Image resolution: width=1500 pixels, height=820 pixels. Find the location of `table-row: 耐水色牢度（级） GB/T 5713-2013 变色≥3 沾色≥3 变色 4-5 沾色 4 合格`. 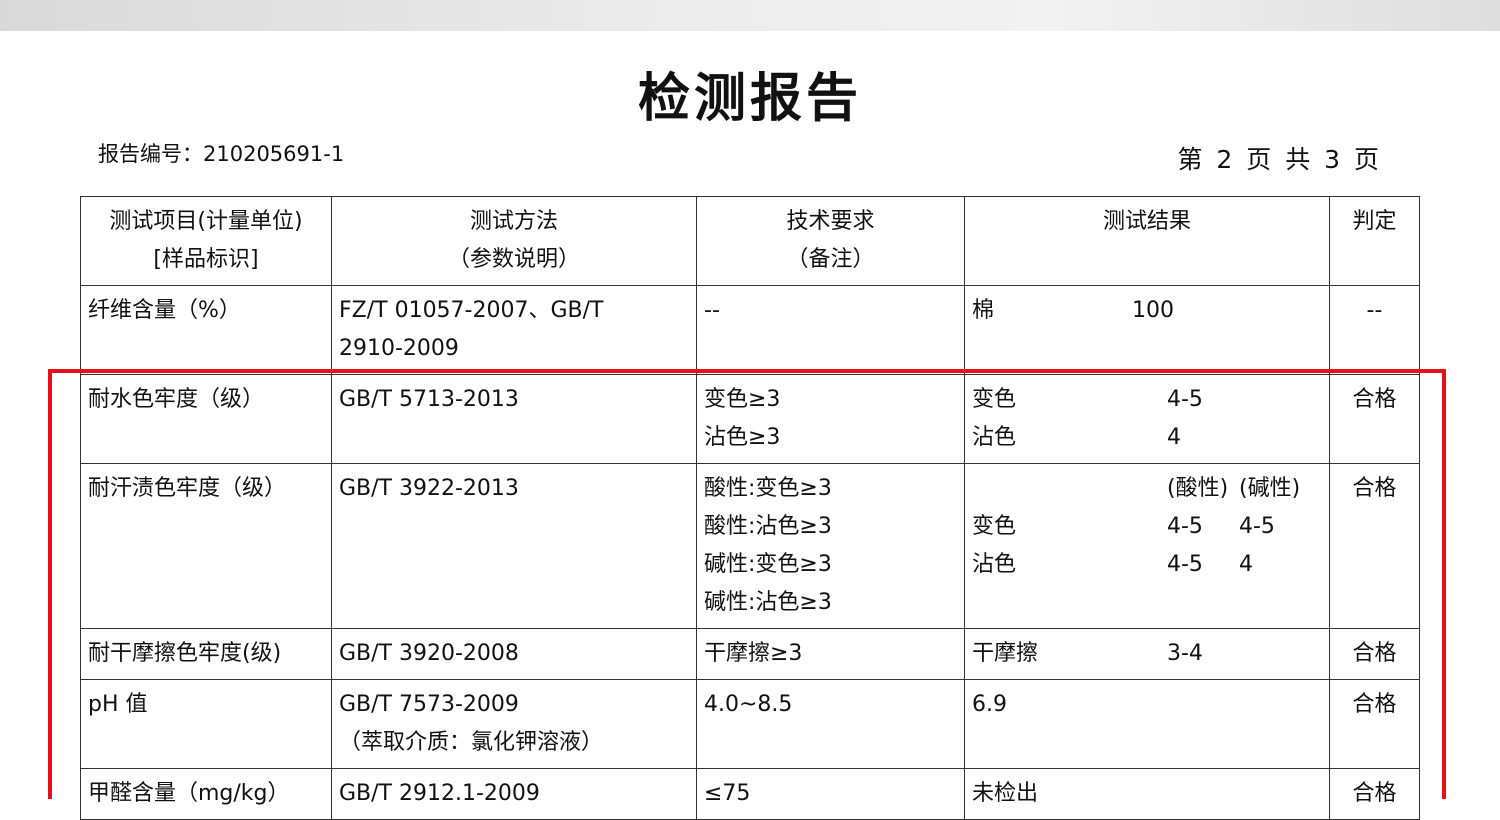

table-row: 耐水色牢度（级） GB/T 5713-2013 变色≥3 沾色≥3 变色 4-5 沾色 4 合格 is located at coordinates (750, 419).